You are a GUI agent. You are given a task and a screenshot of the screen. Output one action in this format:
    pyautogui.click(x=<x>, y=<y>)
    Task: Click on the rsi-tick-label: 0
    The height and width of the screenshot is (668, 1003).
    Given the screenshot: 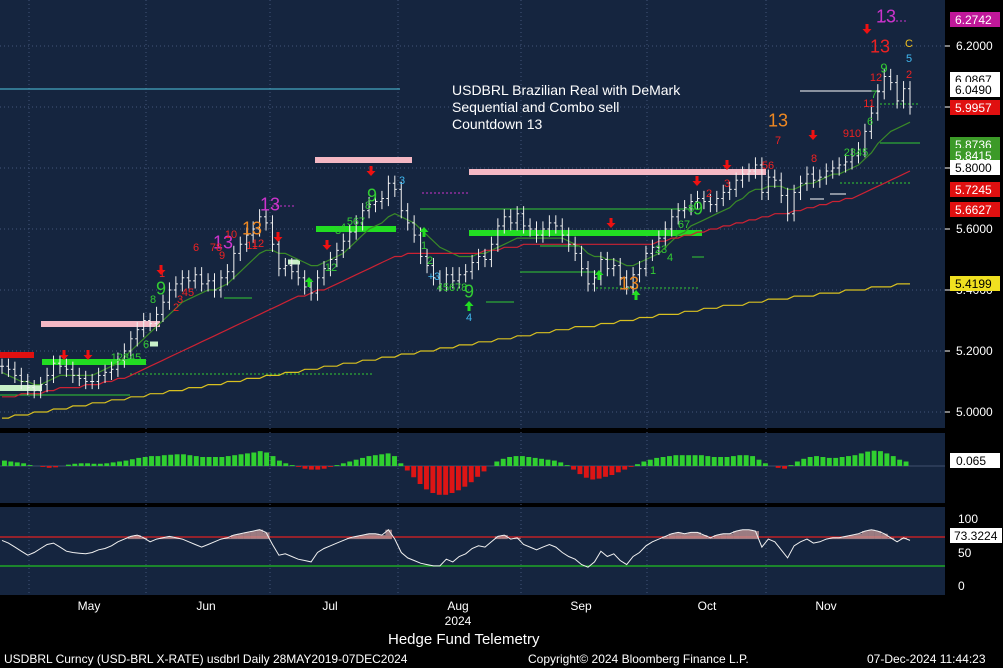 What is the action you would take?
    pyautogui.click(x=961, y=586)
    